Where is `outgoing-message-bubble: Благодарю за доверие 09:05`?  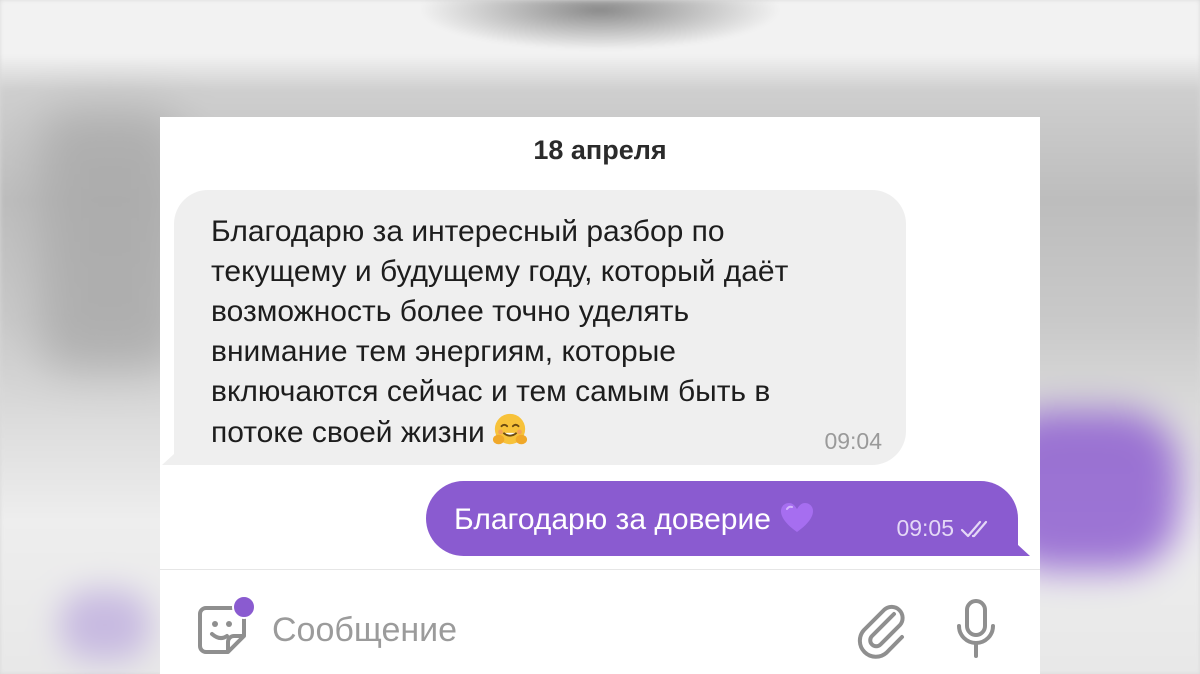 outgoing-message-bubble: Благодарю за доверие 09:05 is located at coordinates (722, 518).